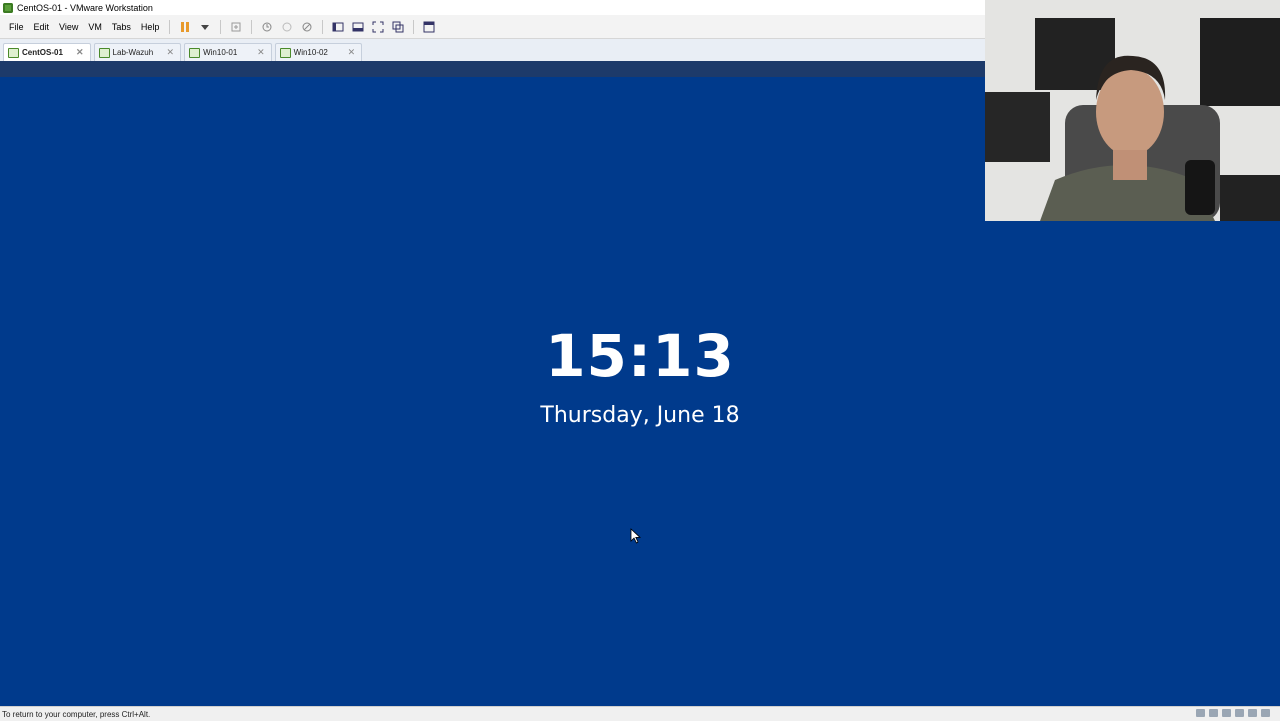 The height and width of the screenshot is (721, 1280). I want to click on tab-label: Win10-01, so click(220, 52).